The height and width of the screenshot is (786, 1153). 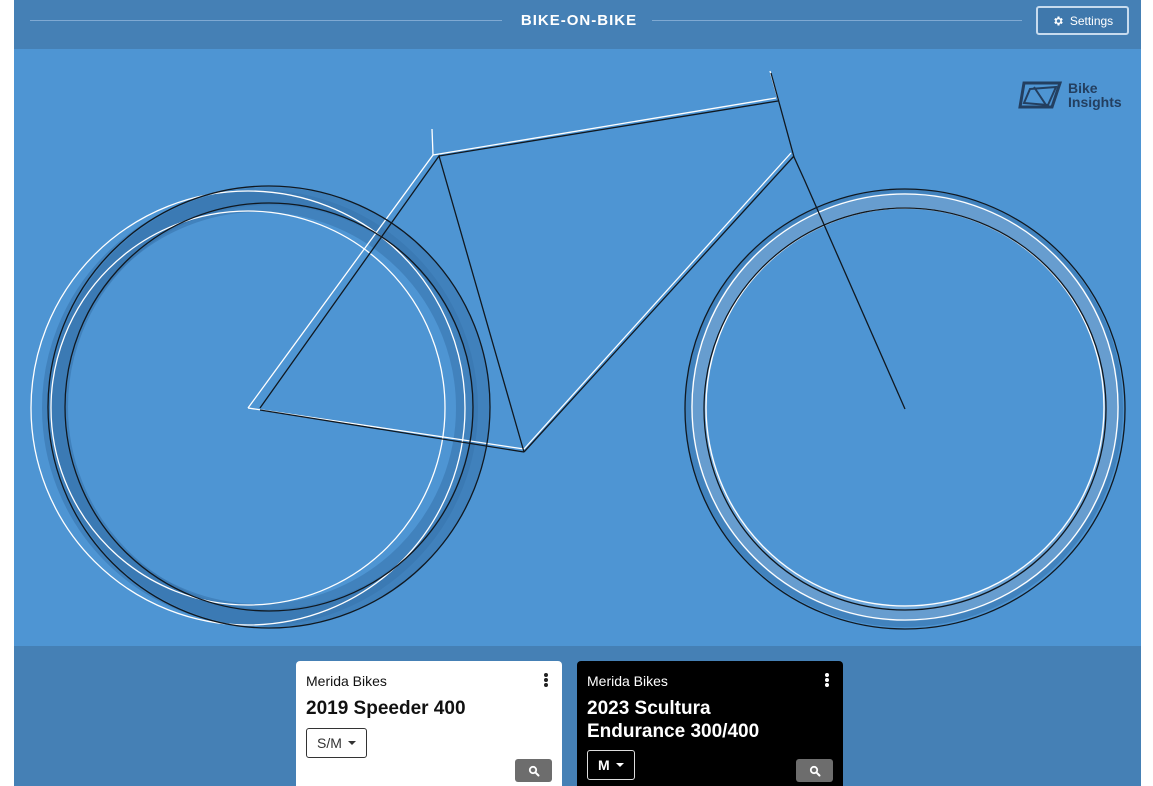 I want to click on size-select-value: M, so click(x=604, y=765).